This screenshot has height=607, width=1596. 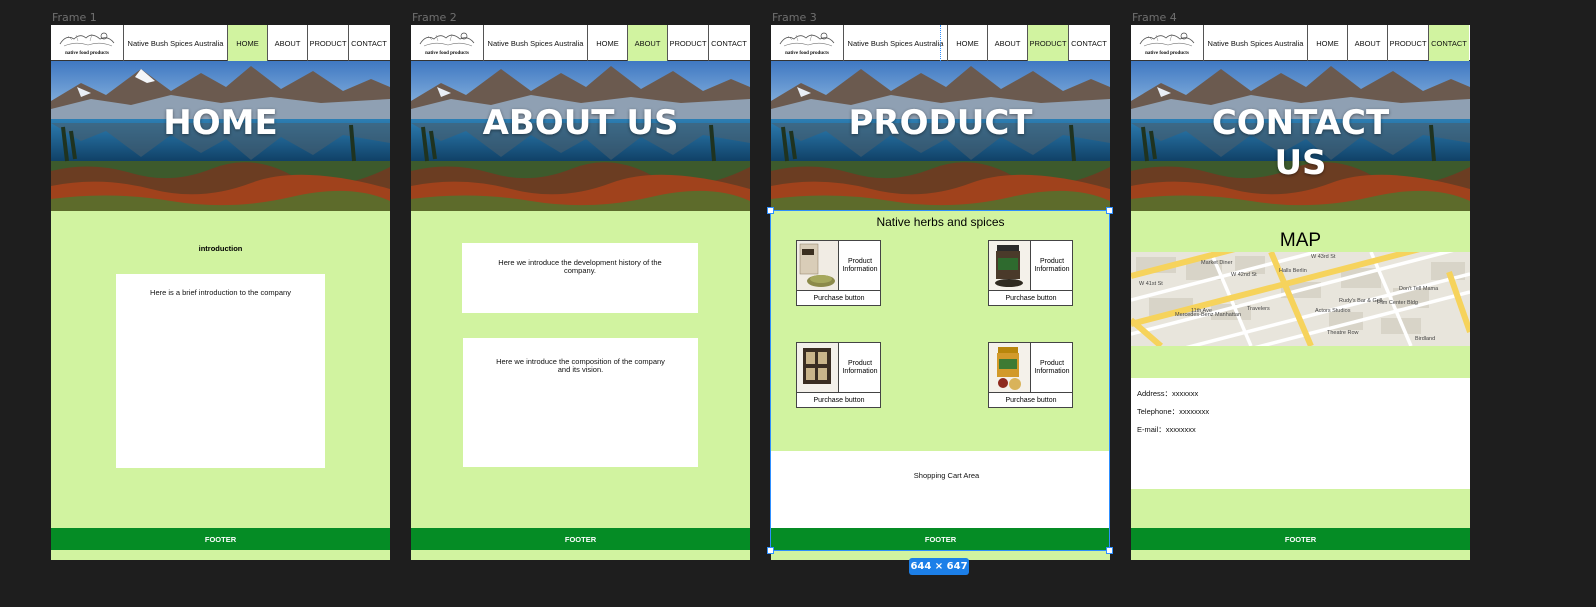 What do you see at coordinates (1397, 303) in the screenshot?
I see `map-label: Film Center Bldg` at bounding box center [1397, 303].